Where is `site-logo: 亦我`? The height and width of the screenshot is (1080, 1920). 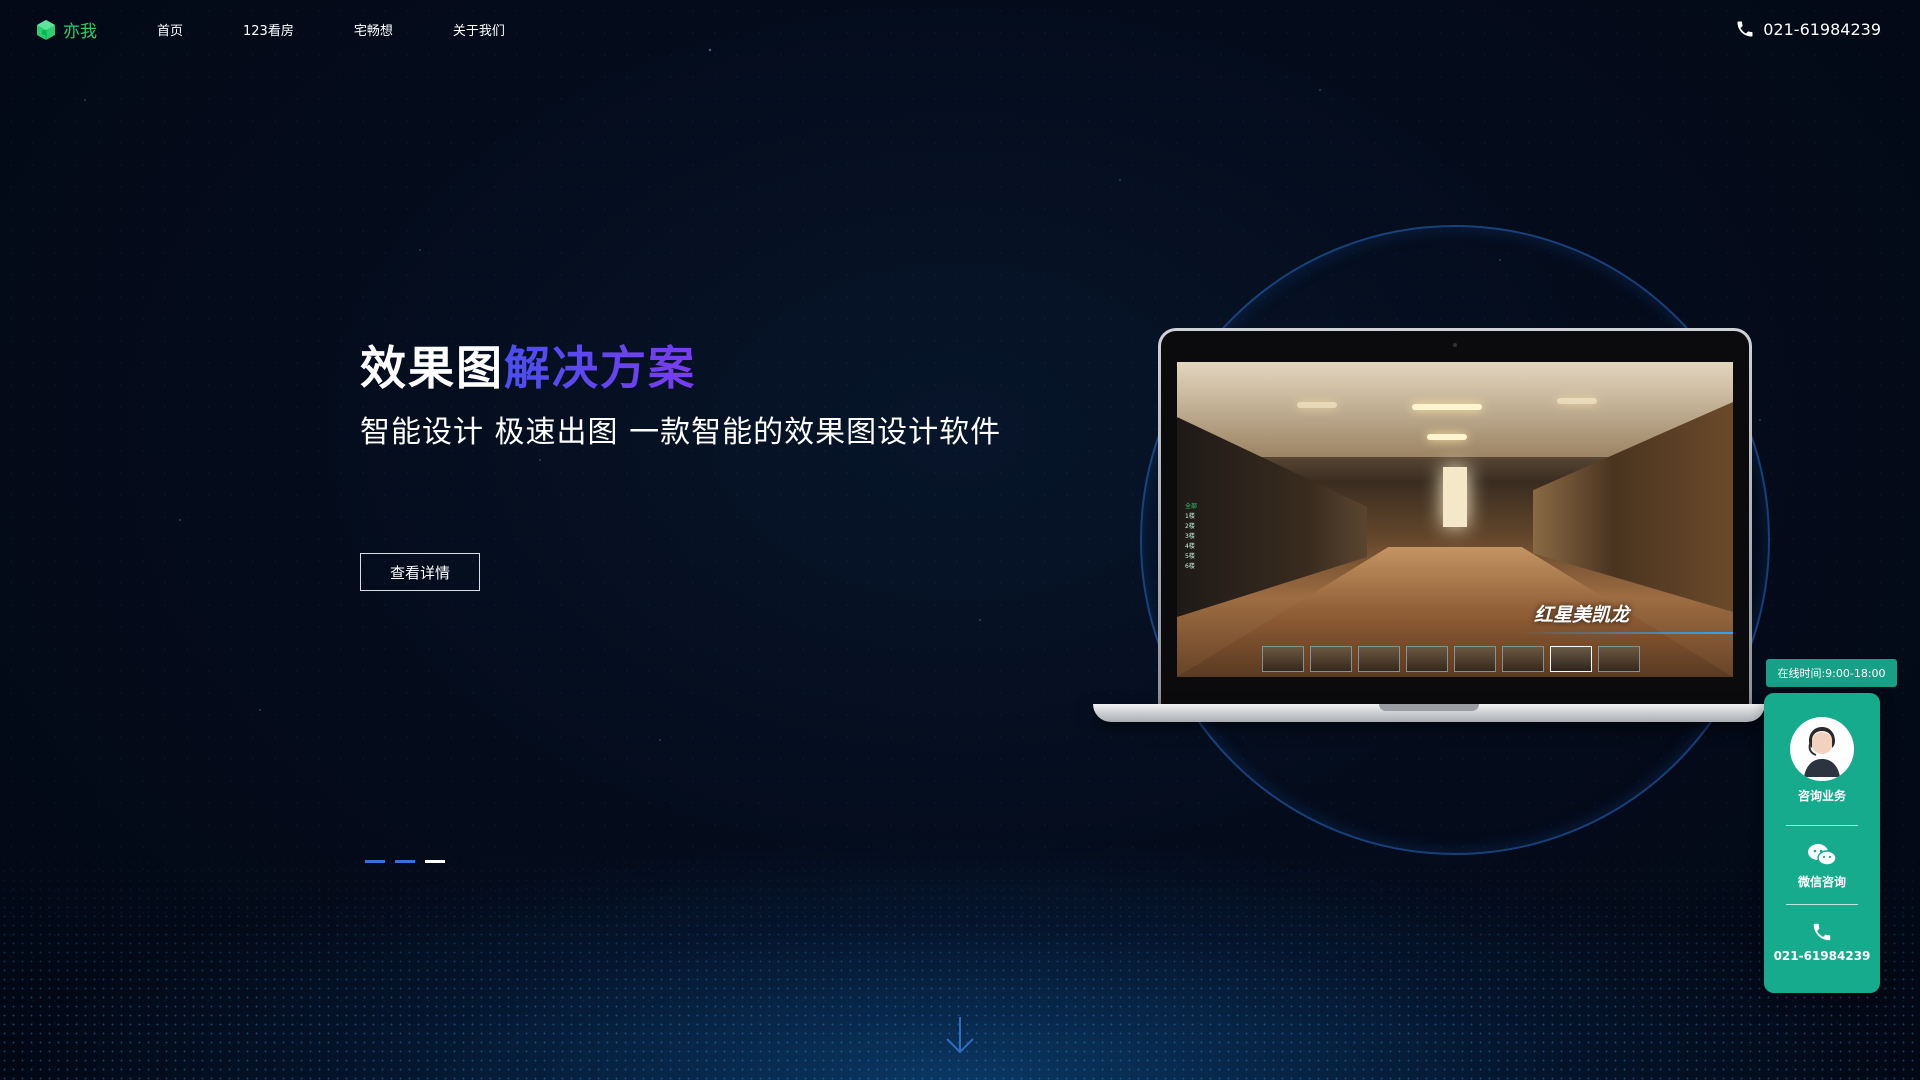 site-logo: 亦我 is located at coordinates (66, 29).